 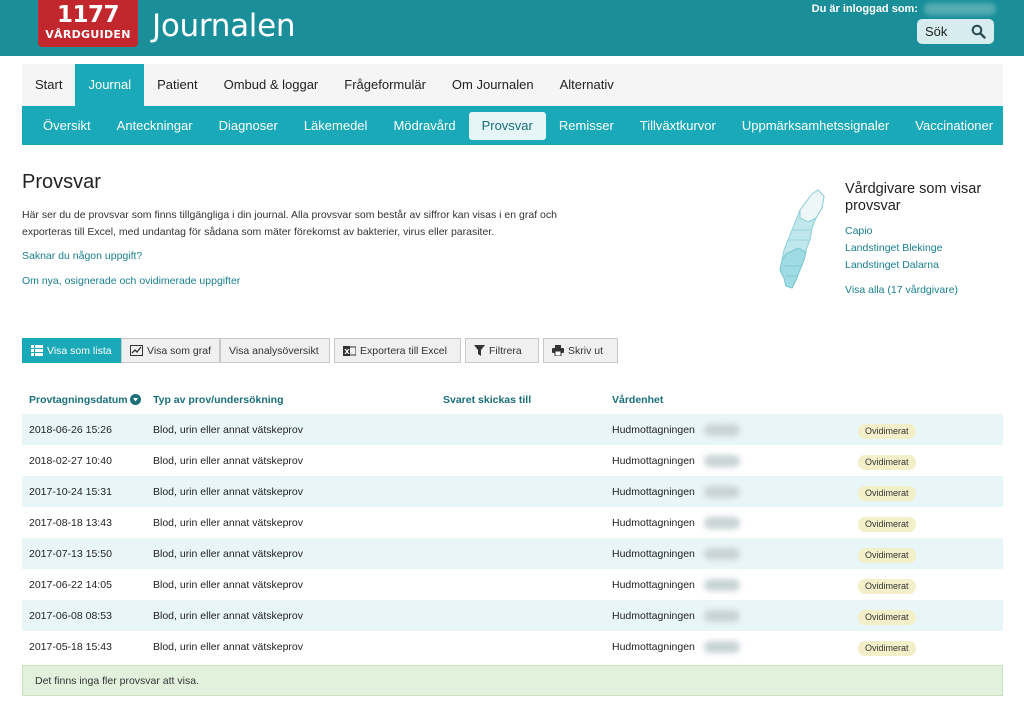 What do you see at coordinates (70, 554) in the screenshot?
I see `row-date: 2017-07-13 15:50` at bounding box center [70, 554].